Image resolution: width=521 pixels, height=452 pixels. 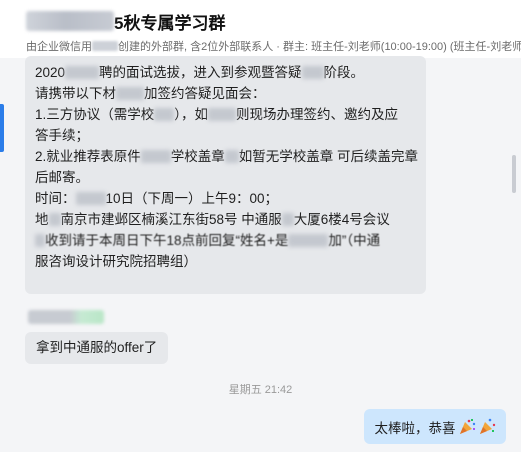 I want to click on selection-indicator, so click(x=2, y=128).